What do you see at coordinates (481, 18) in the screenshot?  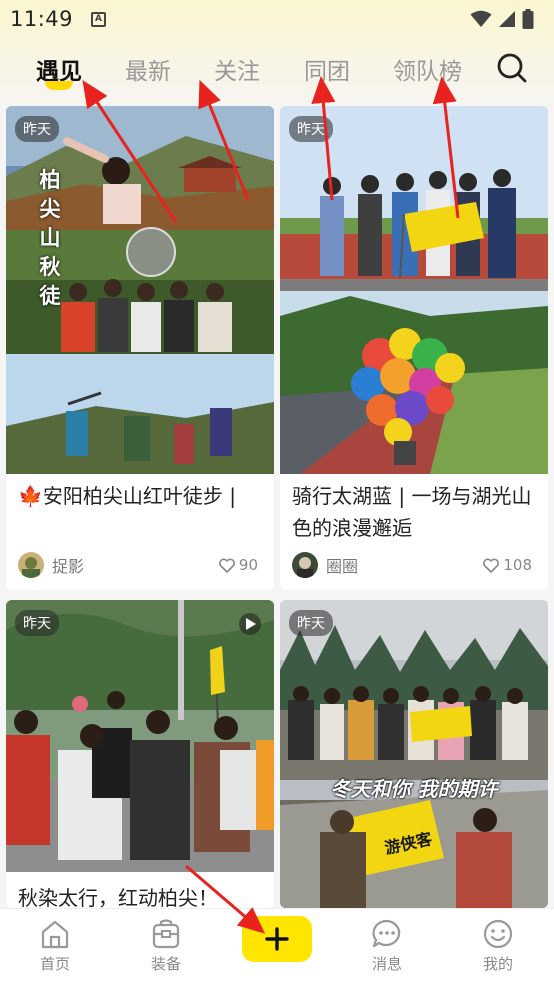 I see `wifi-icon` at bounding box center [481, 18].